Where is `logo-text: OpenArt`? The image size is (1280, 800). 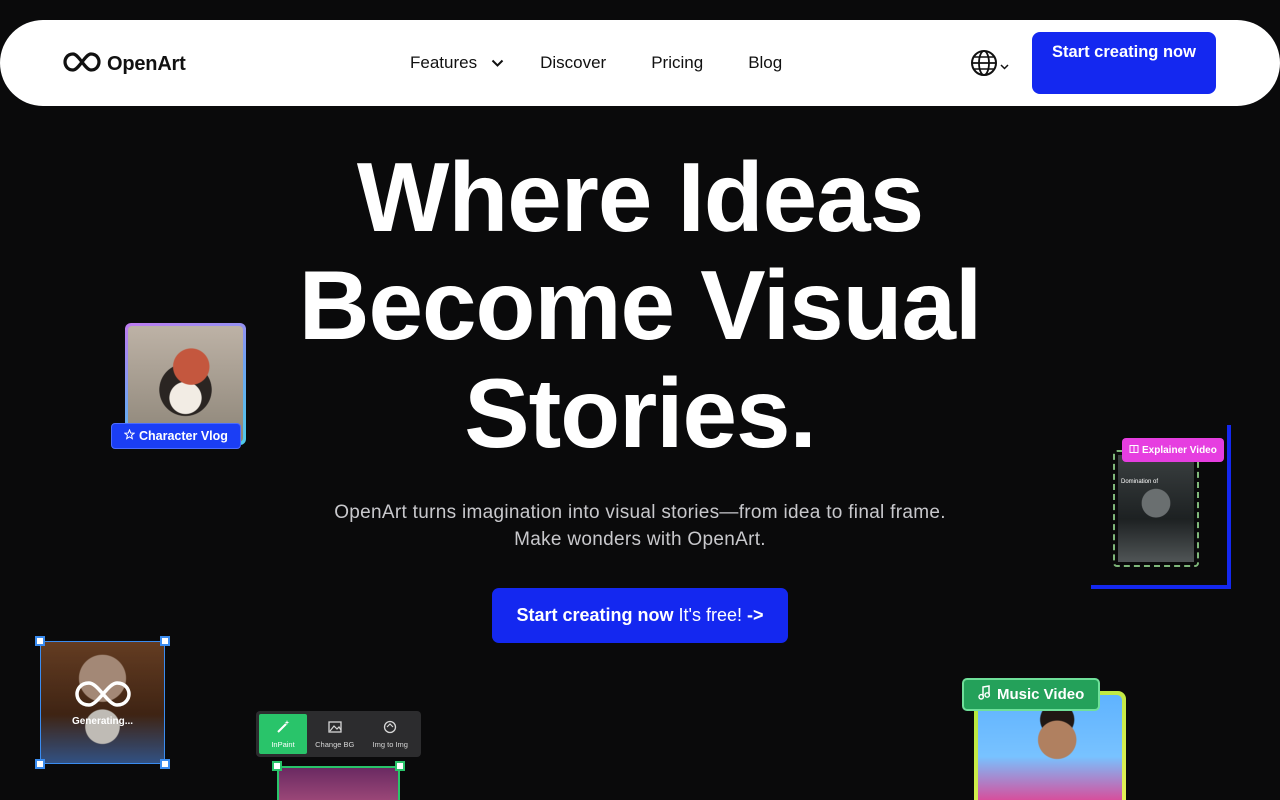
logo-text: OpenArt is located at coordinates (146, 64).